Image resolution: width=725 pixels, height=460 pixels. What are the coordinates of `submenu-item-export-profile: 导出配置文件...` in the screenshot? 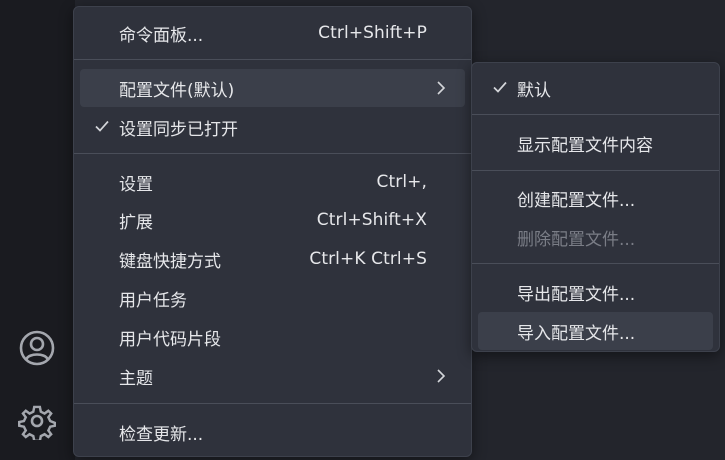 It's located at (595, 292).